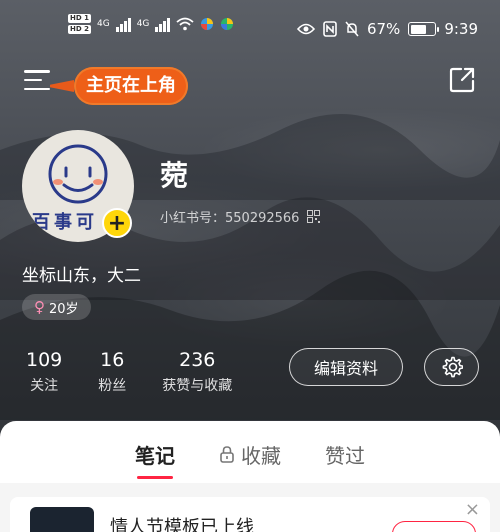  Describe the element at coordinates (434, 526) in the screenshot. I see `card-action-button` at that location.